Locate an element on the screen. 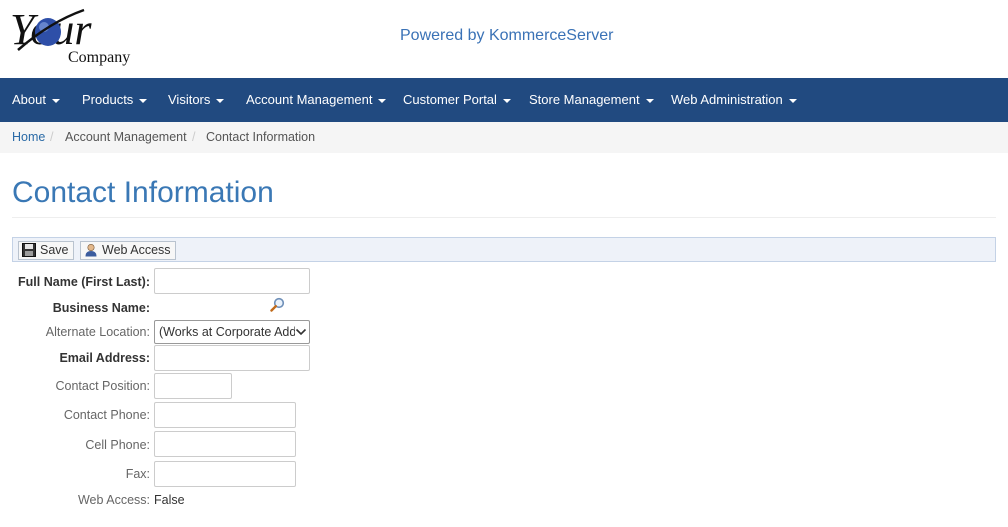  full-name-field is located at coordinates (232, 281).